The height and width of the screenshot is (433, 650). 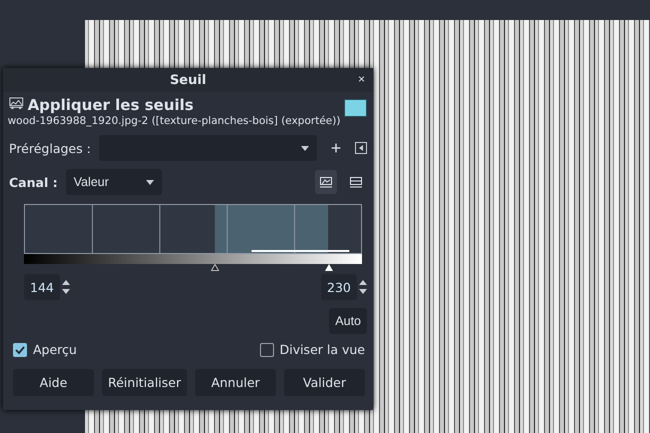 I want to click on checkbox-label: Diviser la vue, so click(x=322, y=349).